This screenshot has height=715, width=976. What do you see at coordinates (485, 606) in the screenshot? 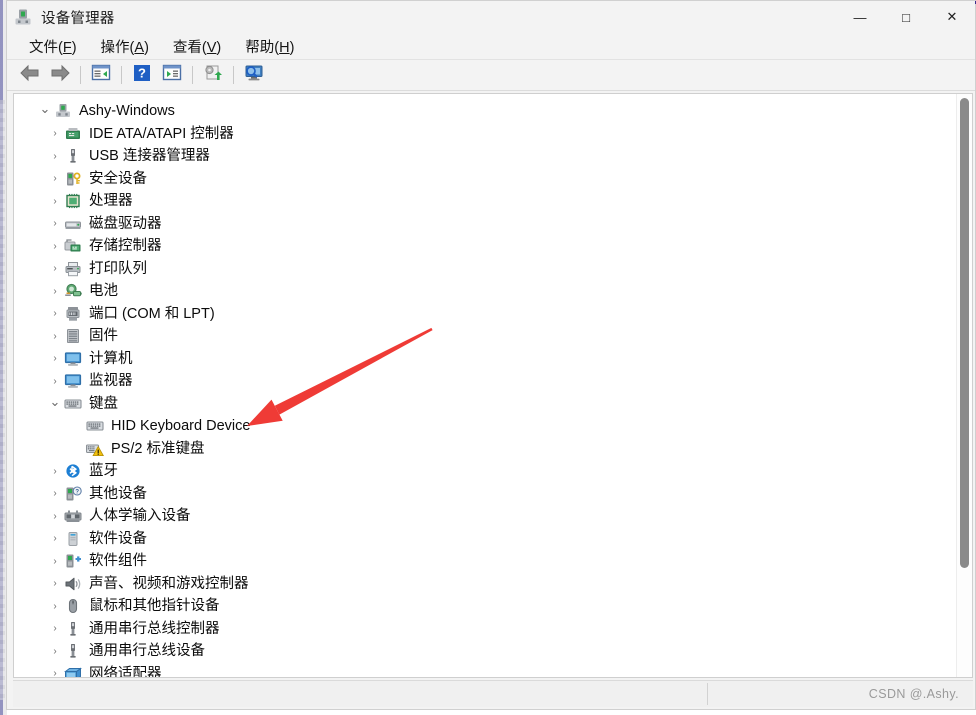
I see `tree-item: › 鼠标和其他指针设备` at bounding box center [485, 606].